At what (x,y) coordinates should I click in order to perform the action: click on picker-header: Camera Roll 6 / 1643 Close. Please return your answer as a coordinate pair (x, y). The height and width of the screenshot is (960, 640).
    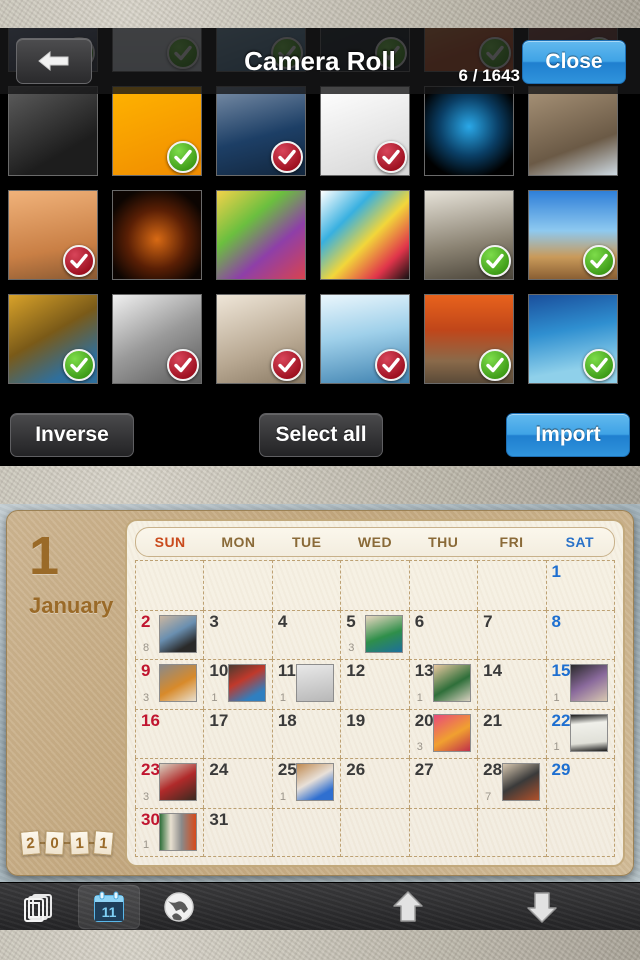
    Looking at the image, I should click on (320, 61).